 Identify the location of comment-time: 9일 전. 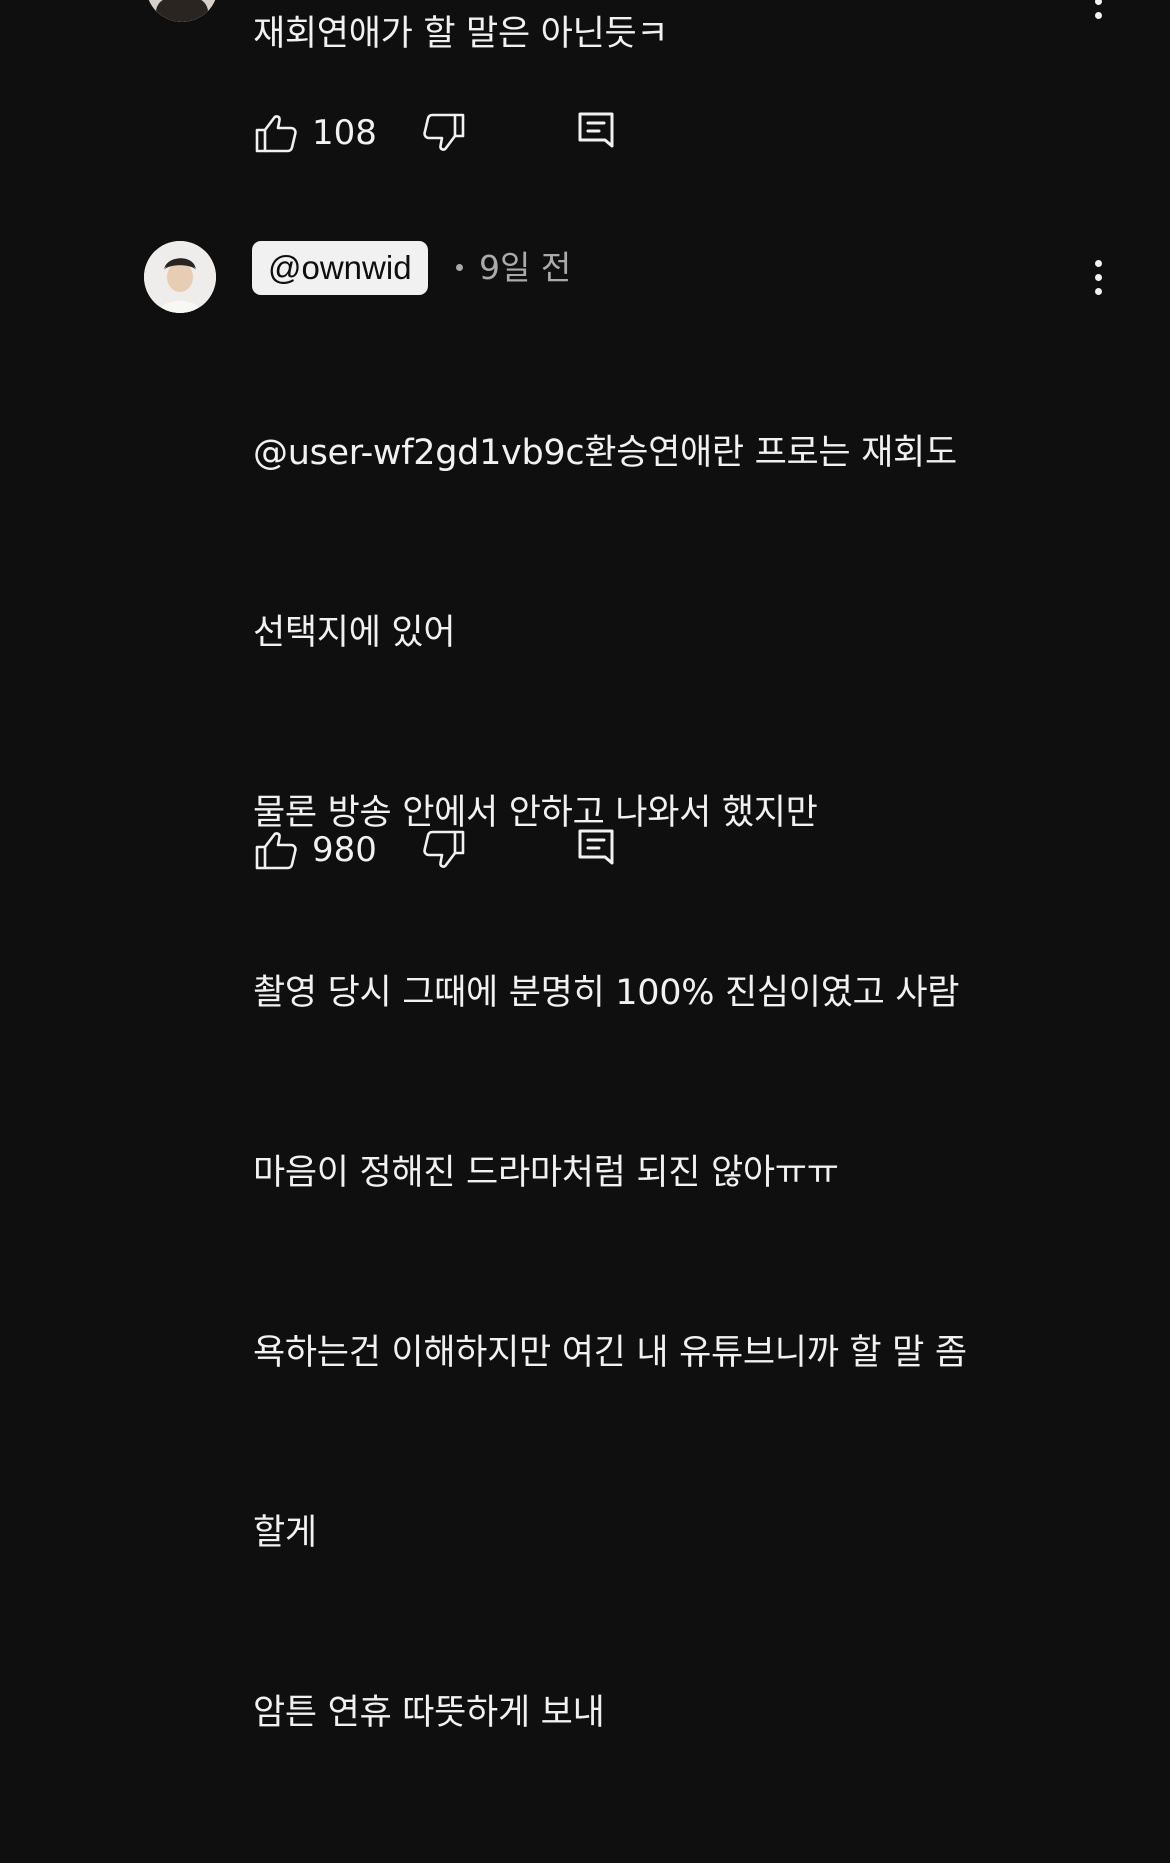
(525, 267).